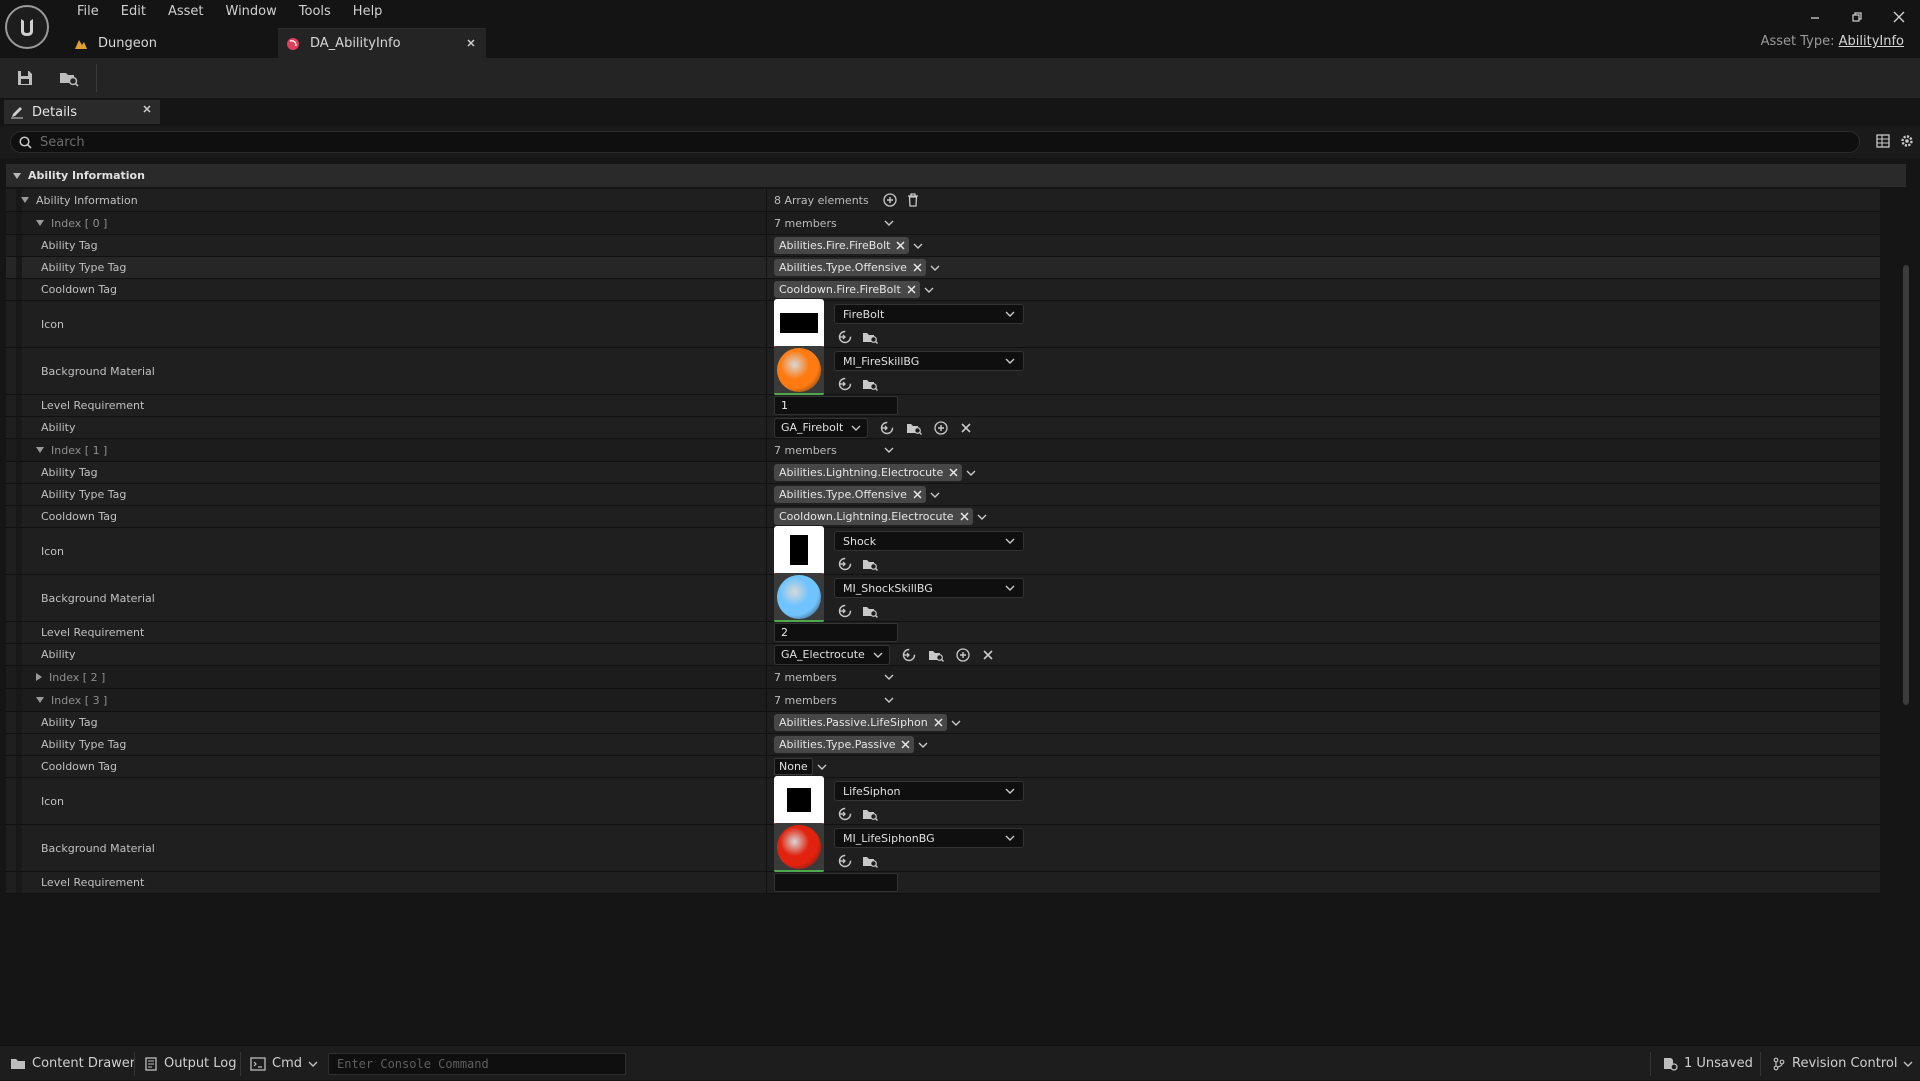 The image size is (1920, 1081). What do you see at coordinates (929, 791) in the screenshot?
I see `asset-picker-combo: LifeSiphon` at bounding box center [929, 791].